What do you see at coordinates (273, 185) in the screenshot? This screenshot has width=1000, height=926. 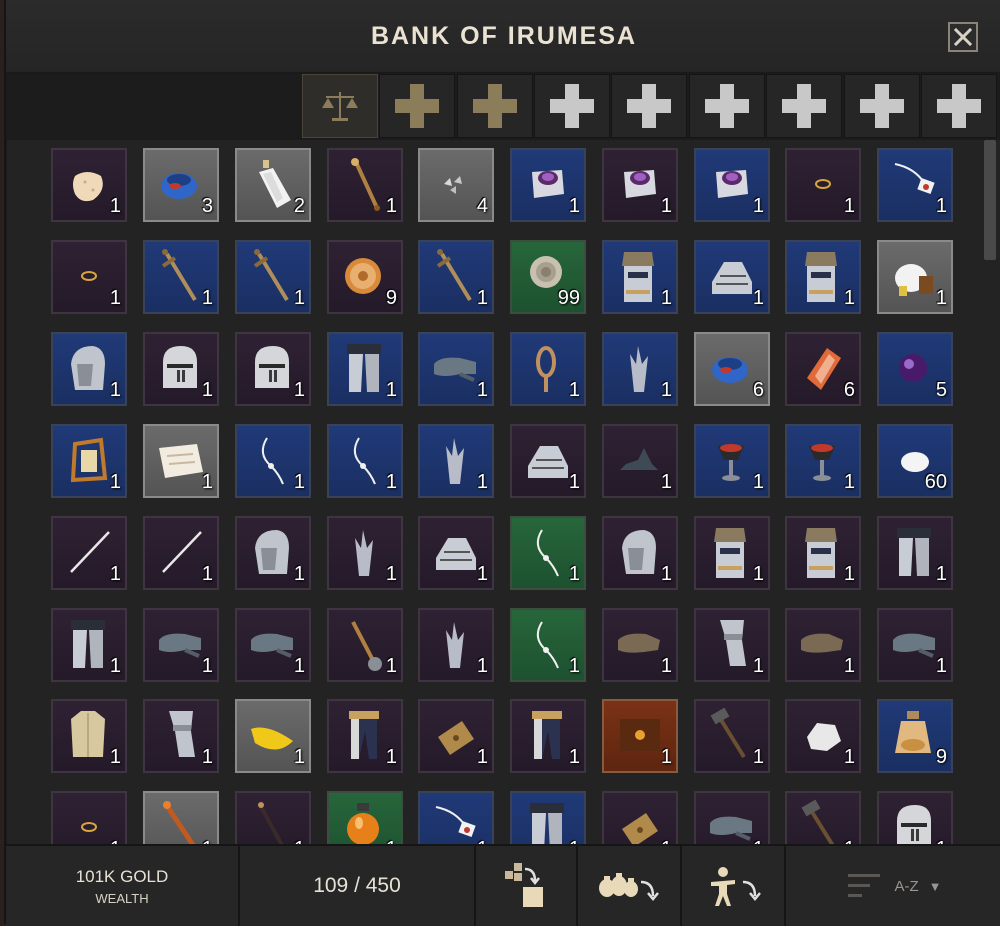 I see `inventory-slot: 2` at bounding box center [273, 185].